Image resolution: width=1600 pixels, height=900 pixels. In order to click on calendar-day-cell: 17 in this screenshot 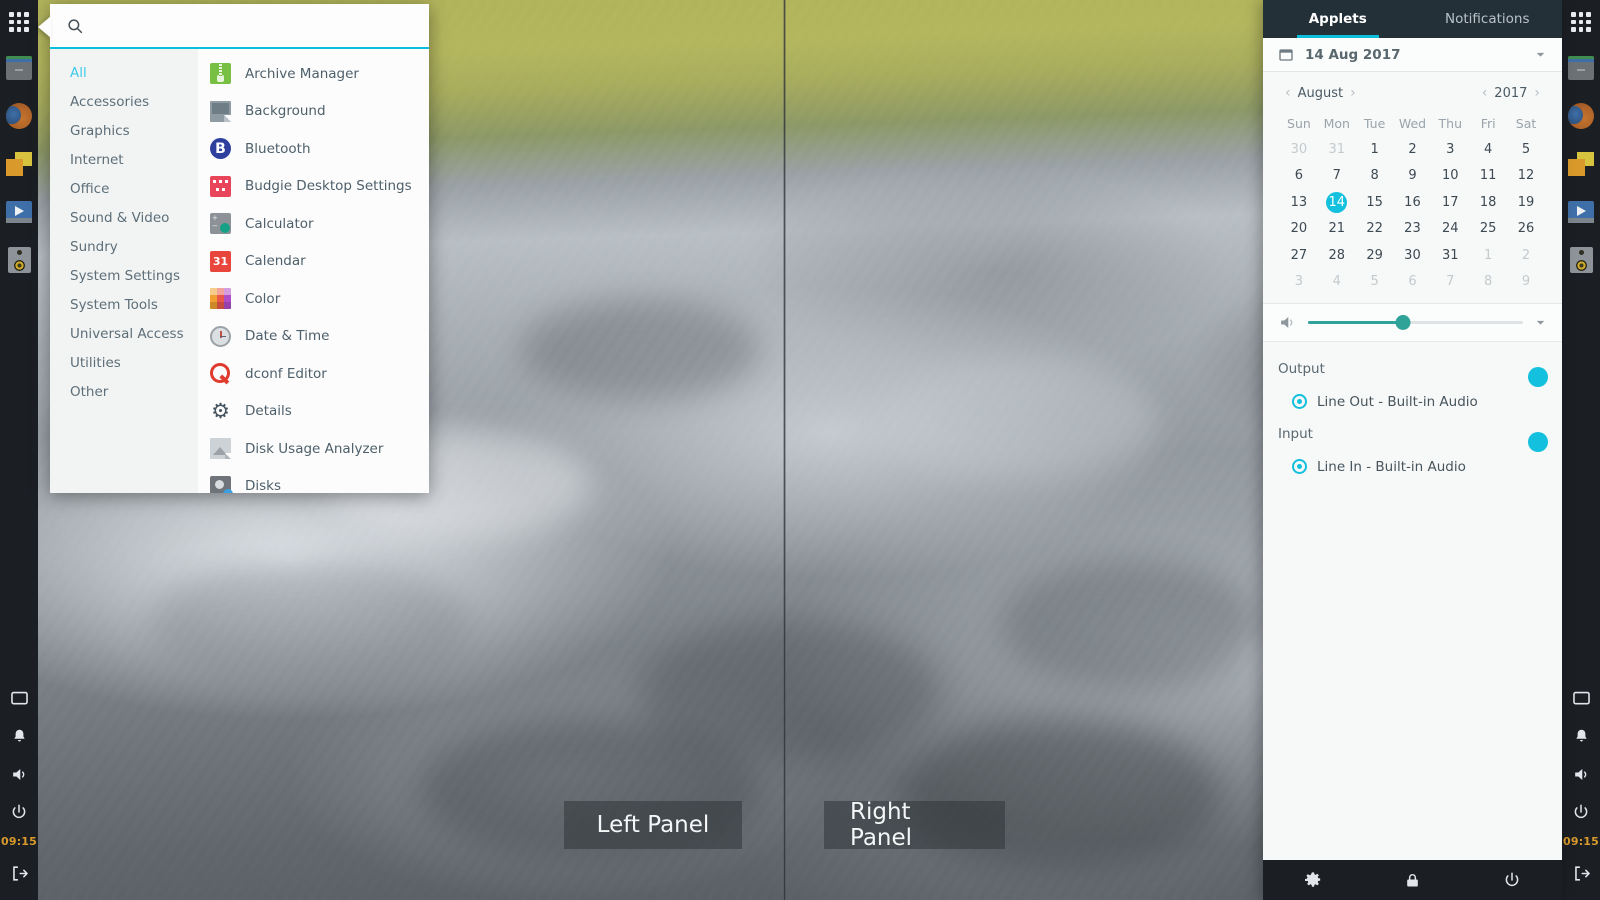, I will do `click(1450, 202)`.